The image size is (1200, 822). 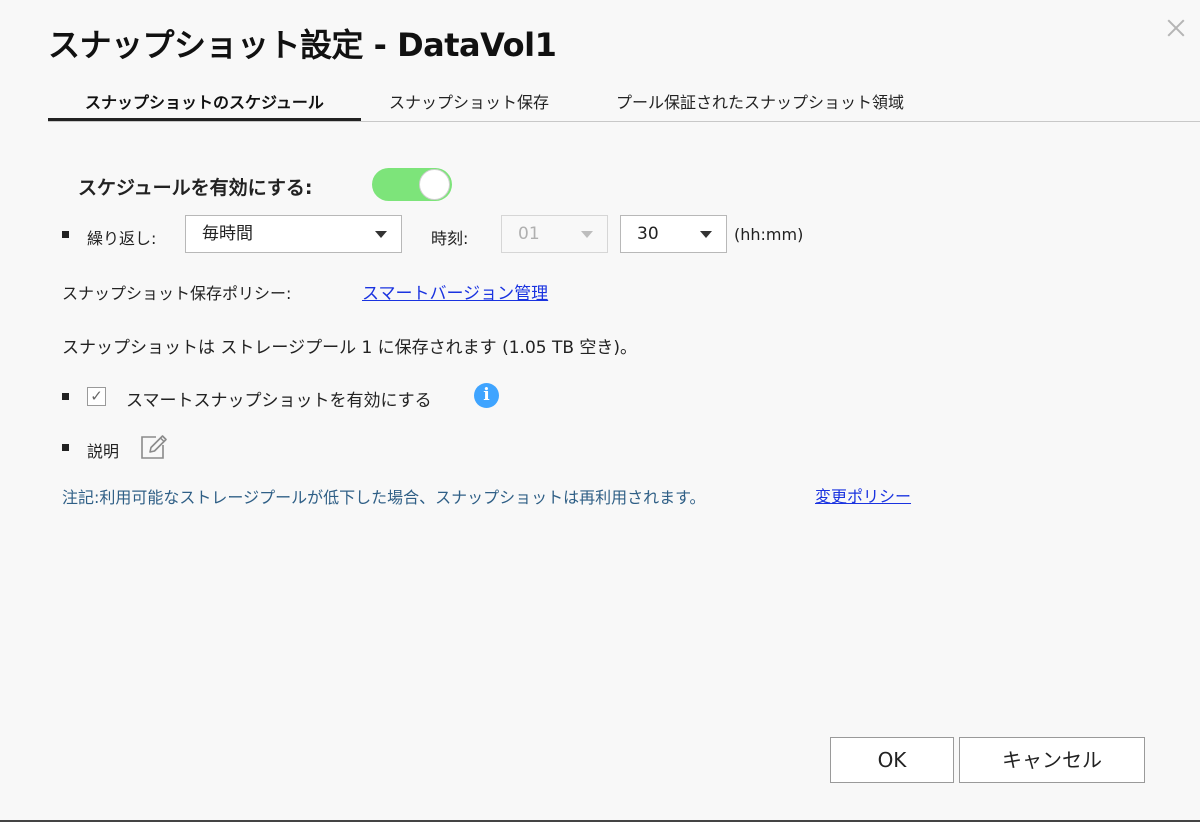 What do you see at coordinates (122, 238) in the screenshot?
I see `repeat-label: 繰り返し:` at bounding box center [122, 238].